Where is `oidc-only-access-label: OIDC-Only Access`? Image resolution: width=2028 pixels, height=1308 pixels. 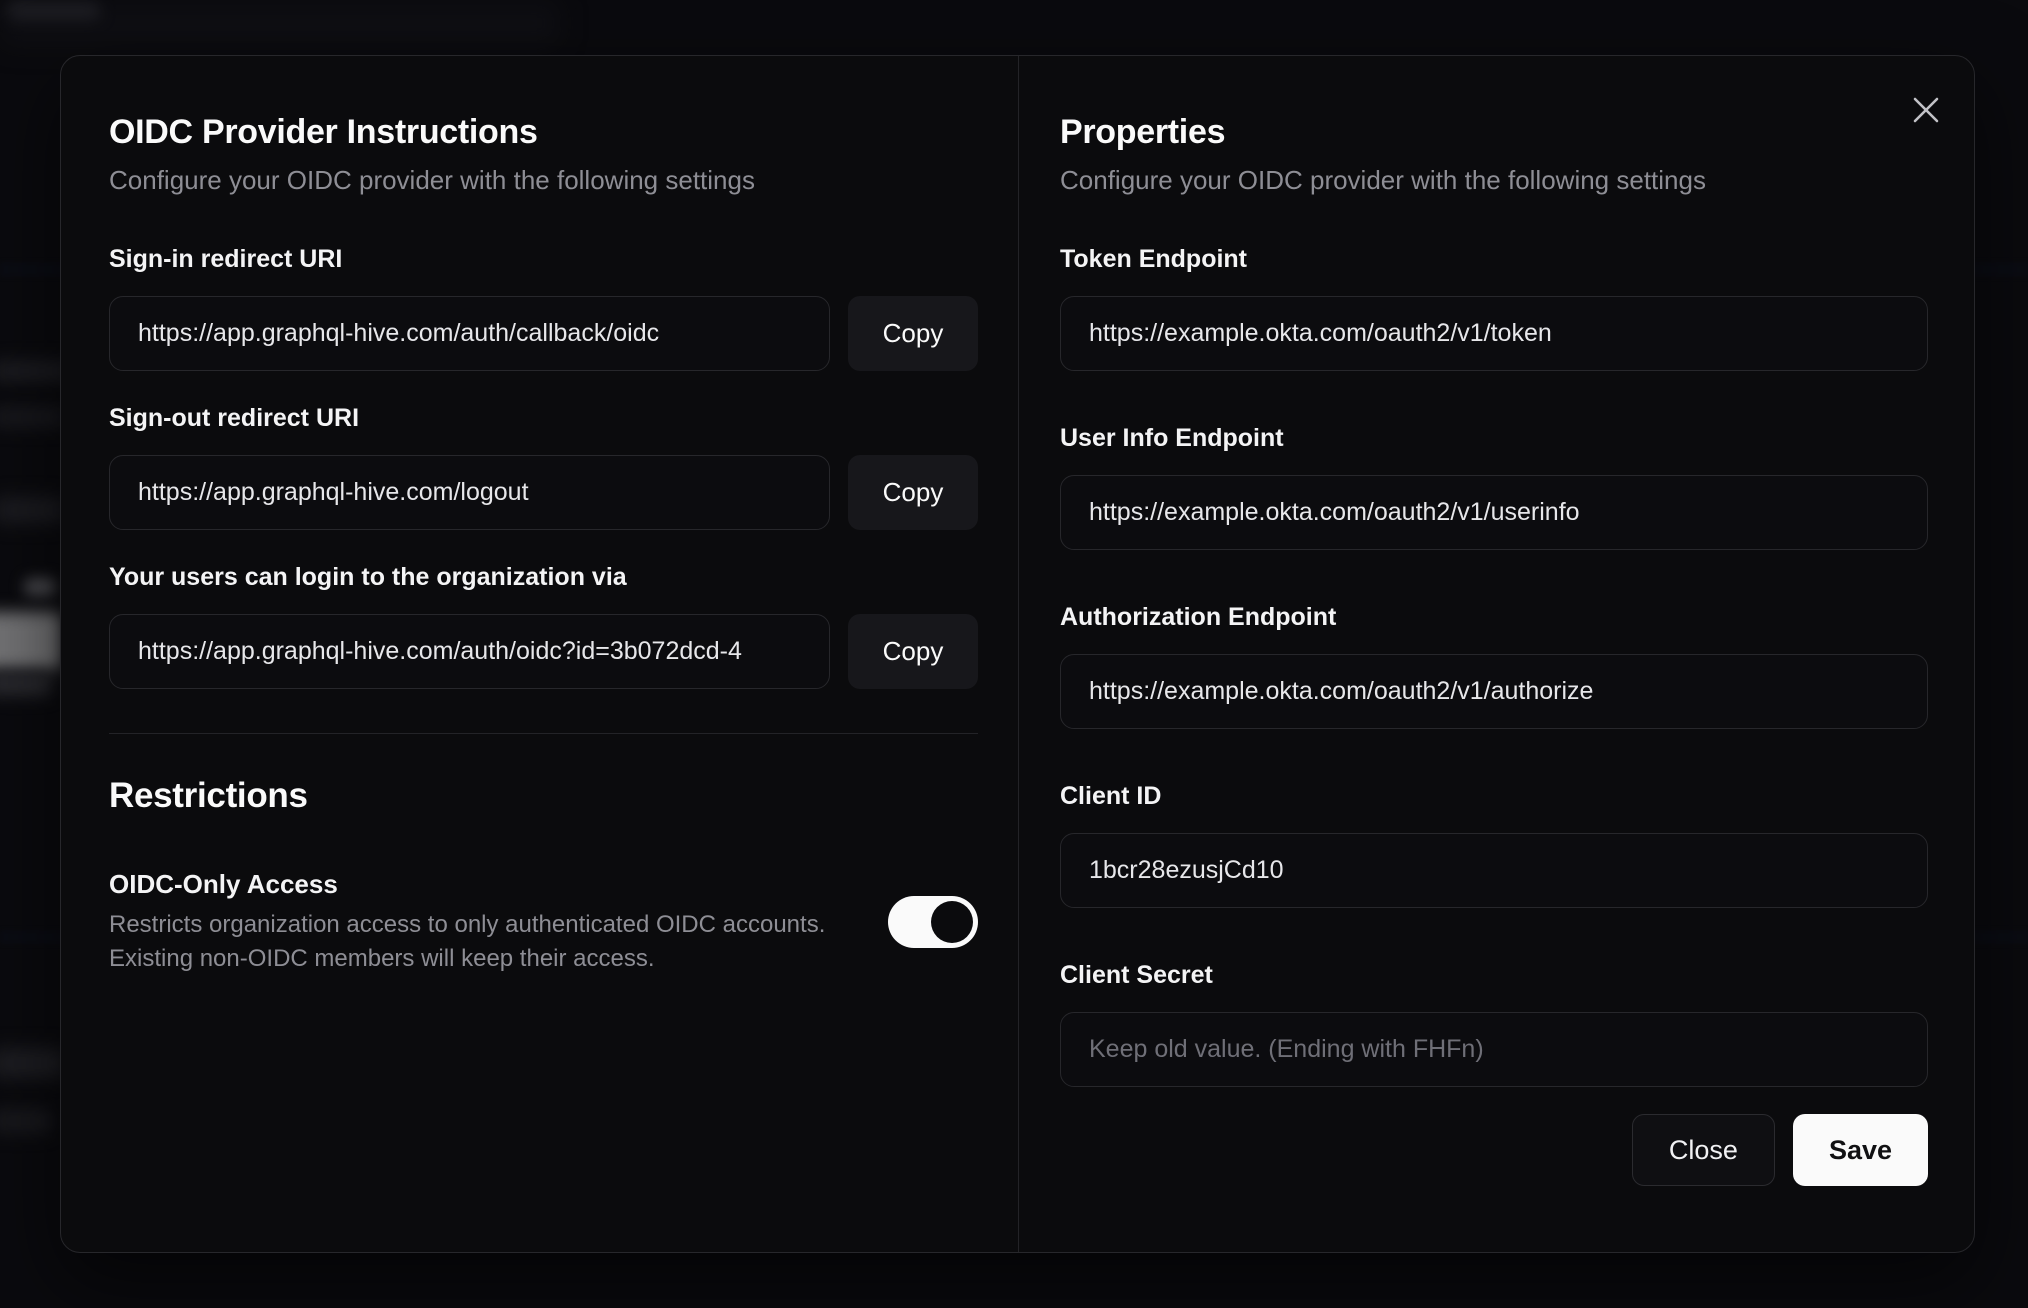
oidc-only-access-label: OIDC-Only Access is located at coordinates (223, 884).